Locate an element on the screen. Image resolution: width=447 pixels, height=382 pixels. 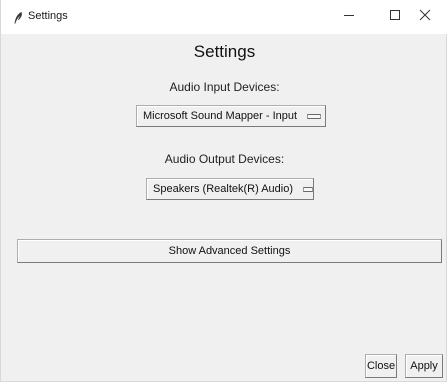
input-device-select: Microsoft Sound Mapper - Input is located at coordinates (231, 116).